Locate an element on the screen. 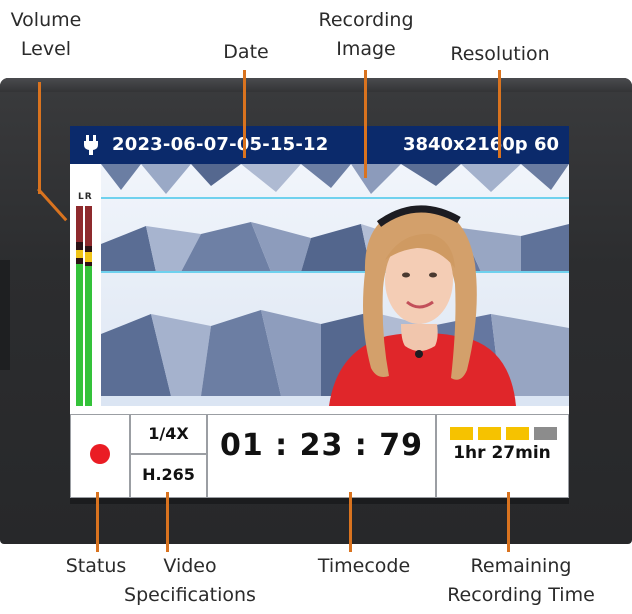 This screenshot has height=614, width=632. speed-readout: 1/4X is located at coordinates (168, 433).